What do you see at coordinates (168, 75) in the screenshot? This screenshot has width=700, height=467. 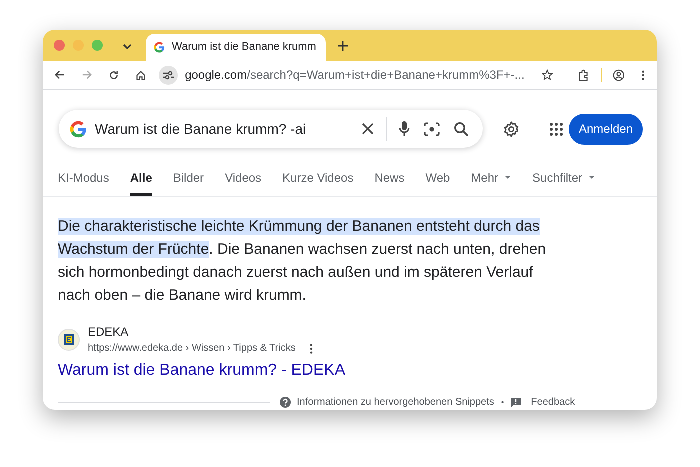 I see `site-settings-icon` at bounding box center [168, 75].